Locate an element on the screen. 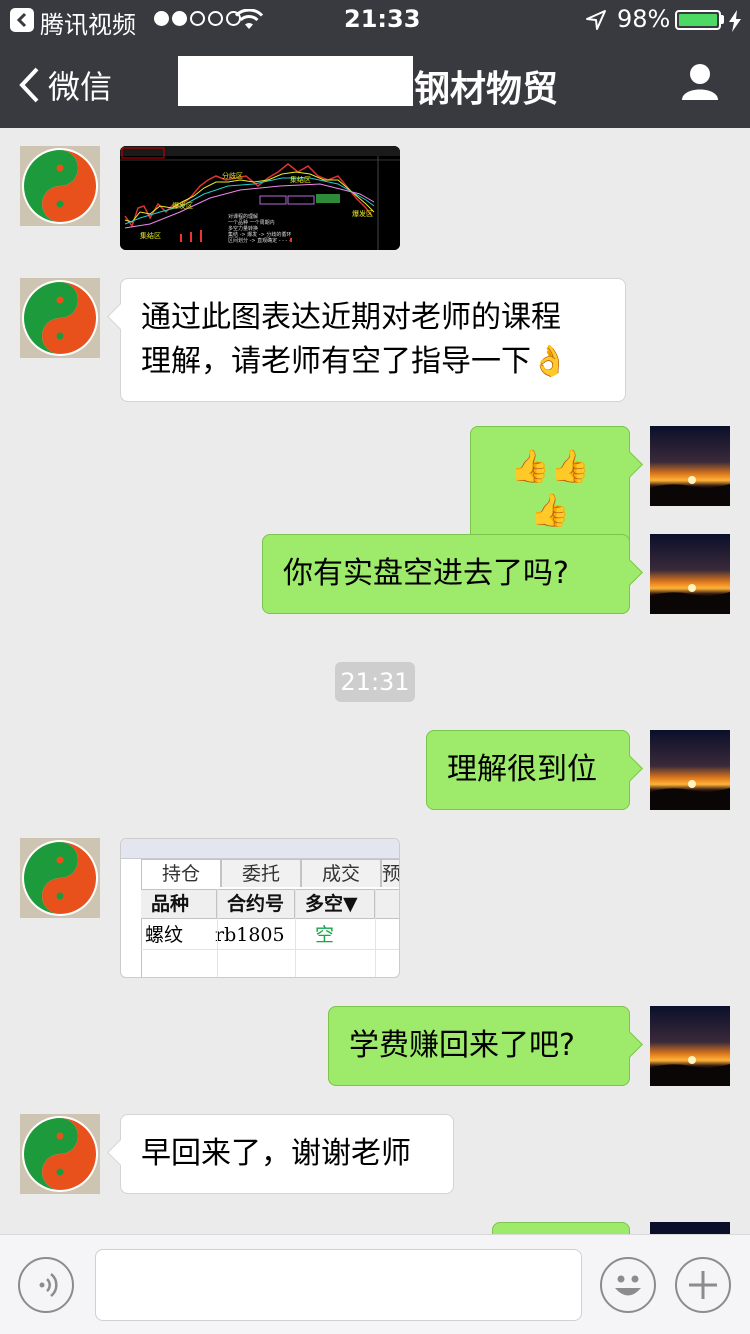 Image resolution: width=750 pixels, height=1334 pixels. table-row: 螺纹 rb1805 空 is located at coordinates (270, 935).